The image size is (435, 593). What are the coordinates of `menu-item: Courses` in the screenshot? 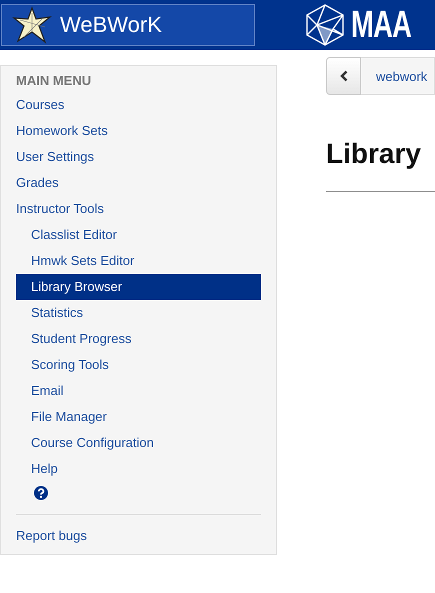 It's located at (138, 105).